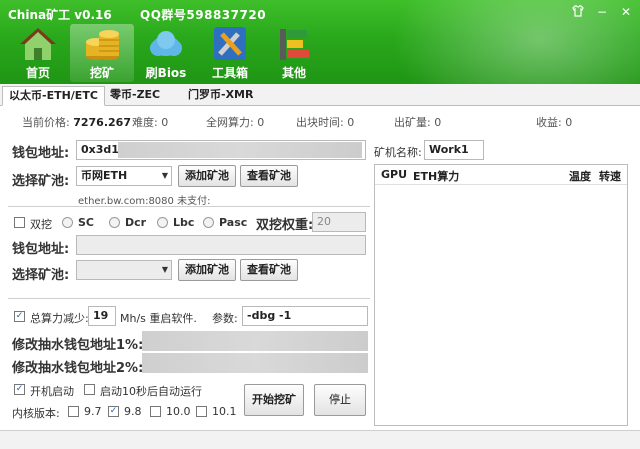 The image size is (640, 449). What do you see at coordinates (610, 176) in the screenshot?
I see `col-fan: 转速` at bounding box center [610, 176].